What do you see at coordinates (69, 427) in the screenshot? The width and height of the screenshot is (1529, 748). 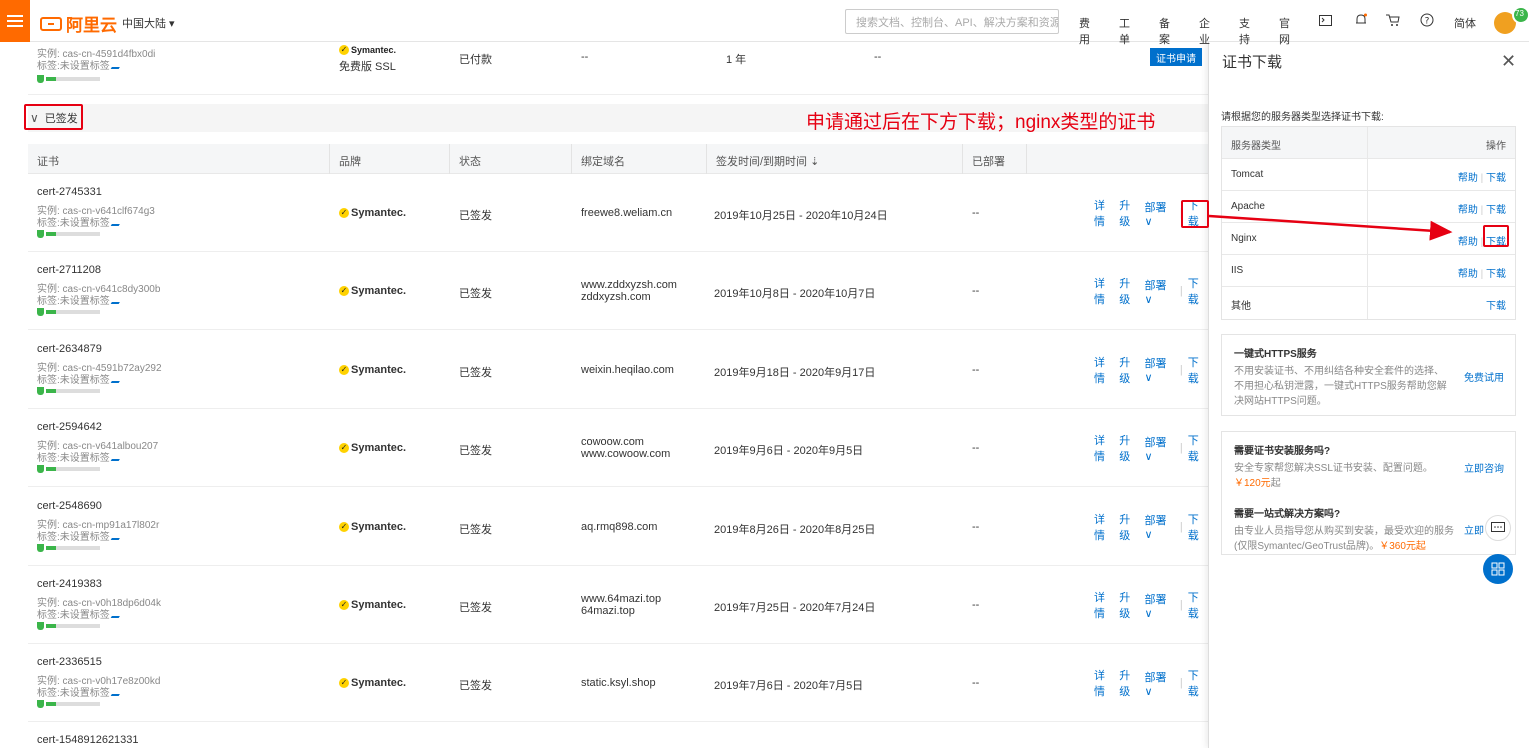 I see `cert-id: cert-2594642` at bounding box center [69, 427].